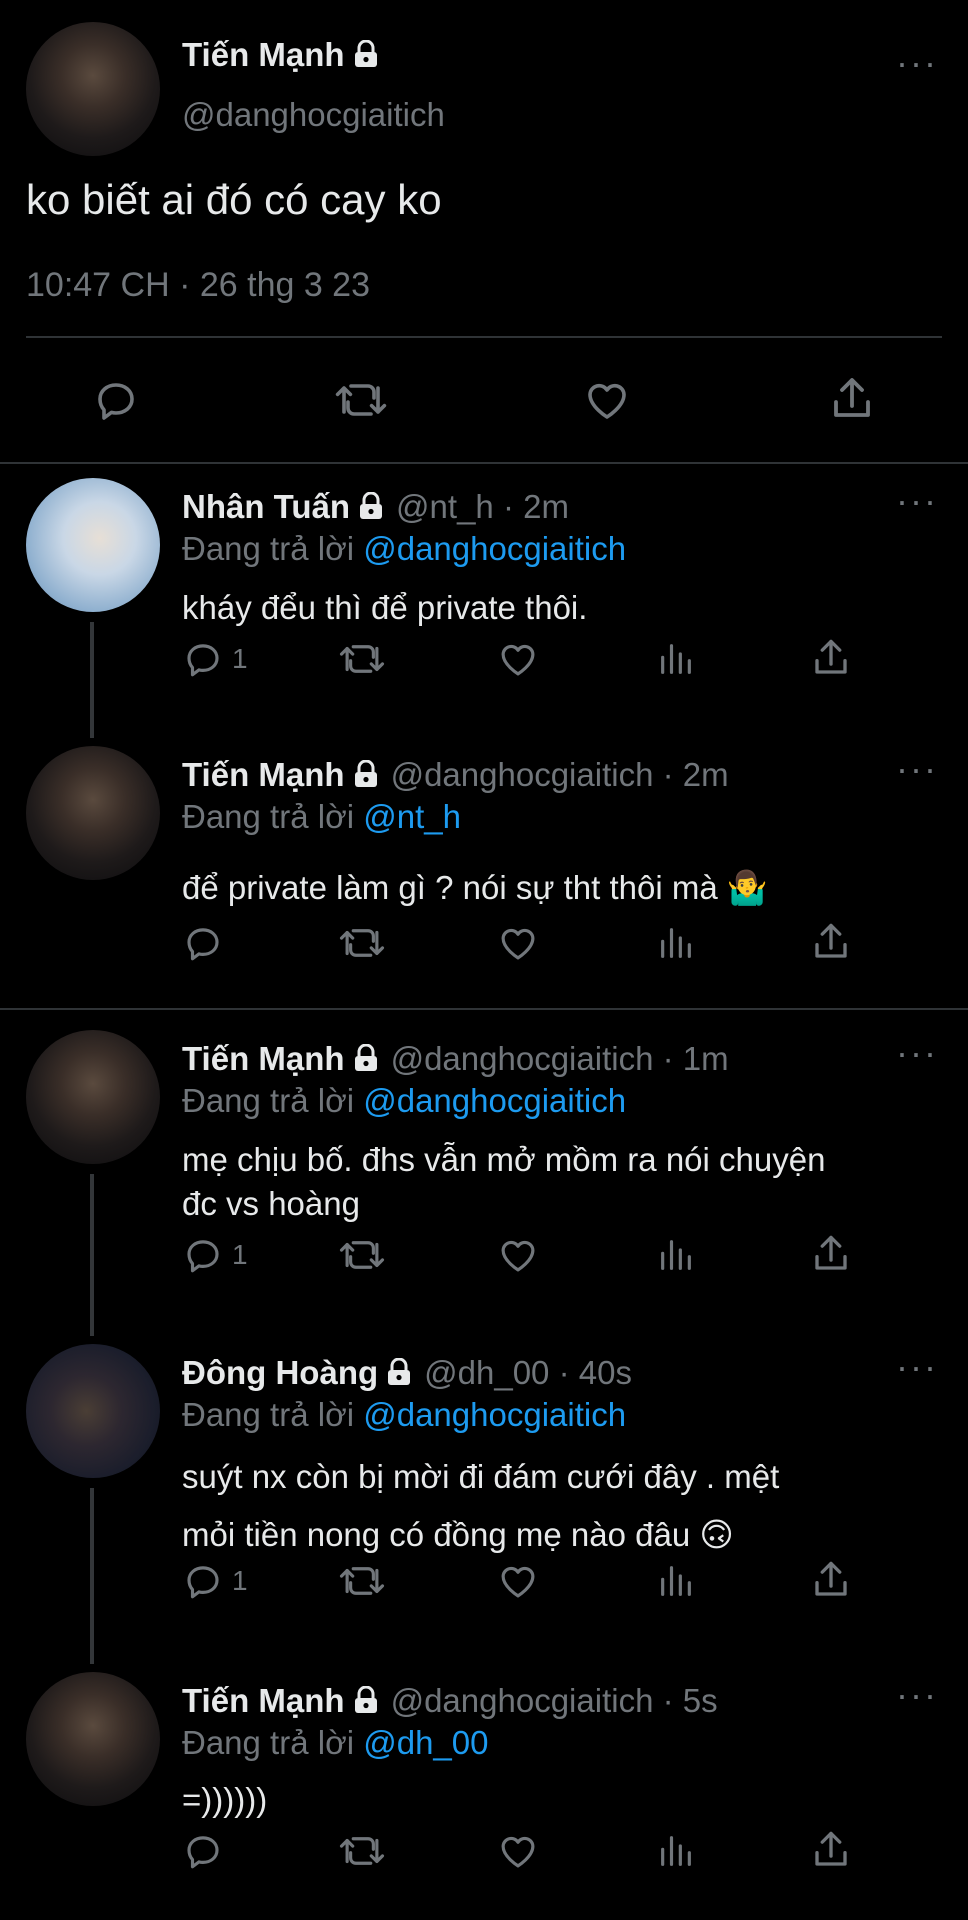 This screenshot has width=968, height=1920. What do you see at coordinates (92, 1576) in the screenshot?
I see `thread-line` at bounding box center [92, 1576].